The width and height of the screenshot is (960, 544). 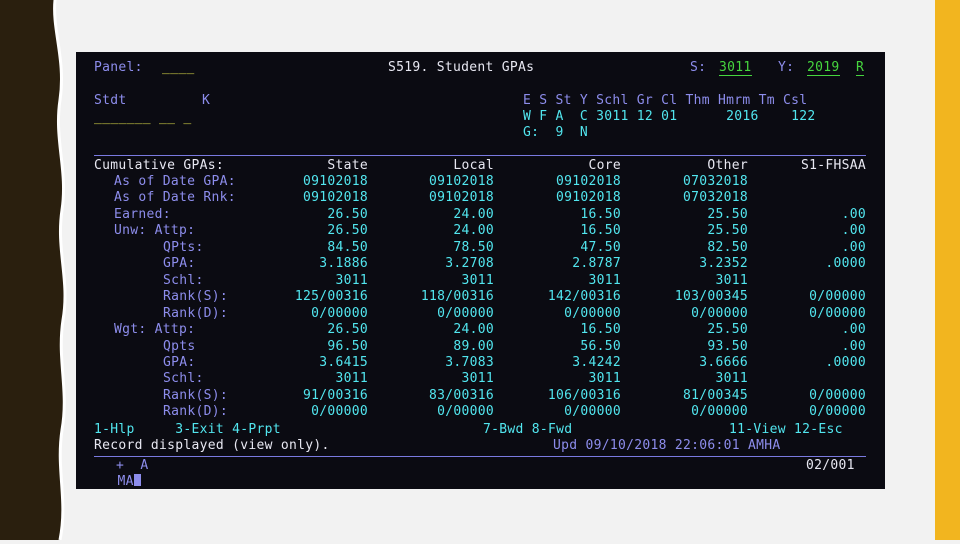 What do you see at coordinates (727, 165) in the screenshot?
I see `col-header-other: Other` at bounding box center [727, 165].